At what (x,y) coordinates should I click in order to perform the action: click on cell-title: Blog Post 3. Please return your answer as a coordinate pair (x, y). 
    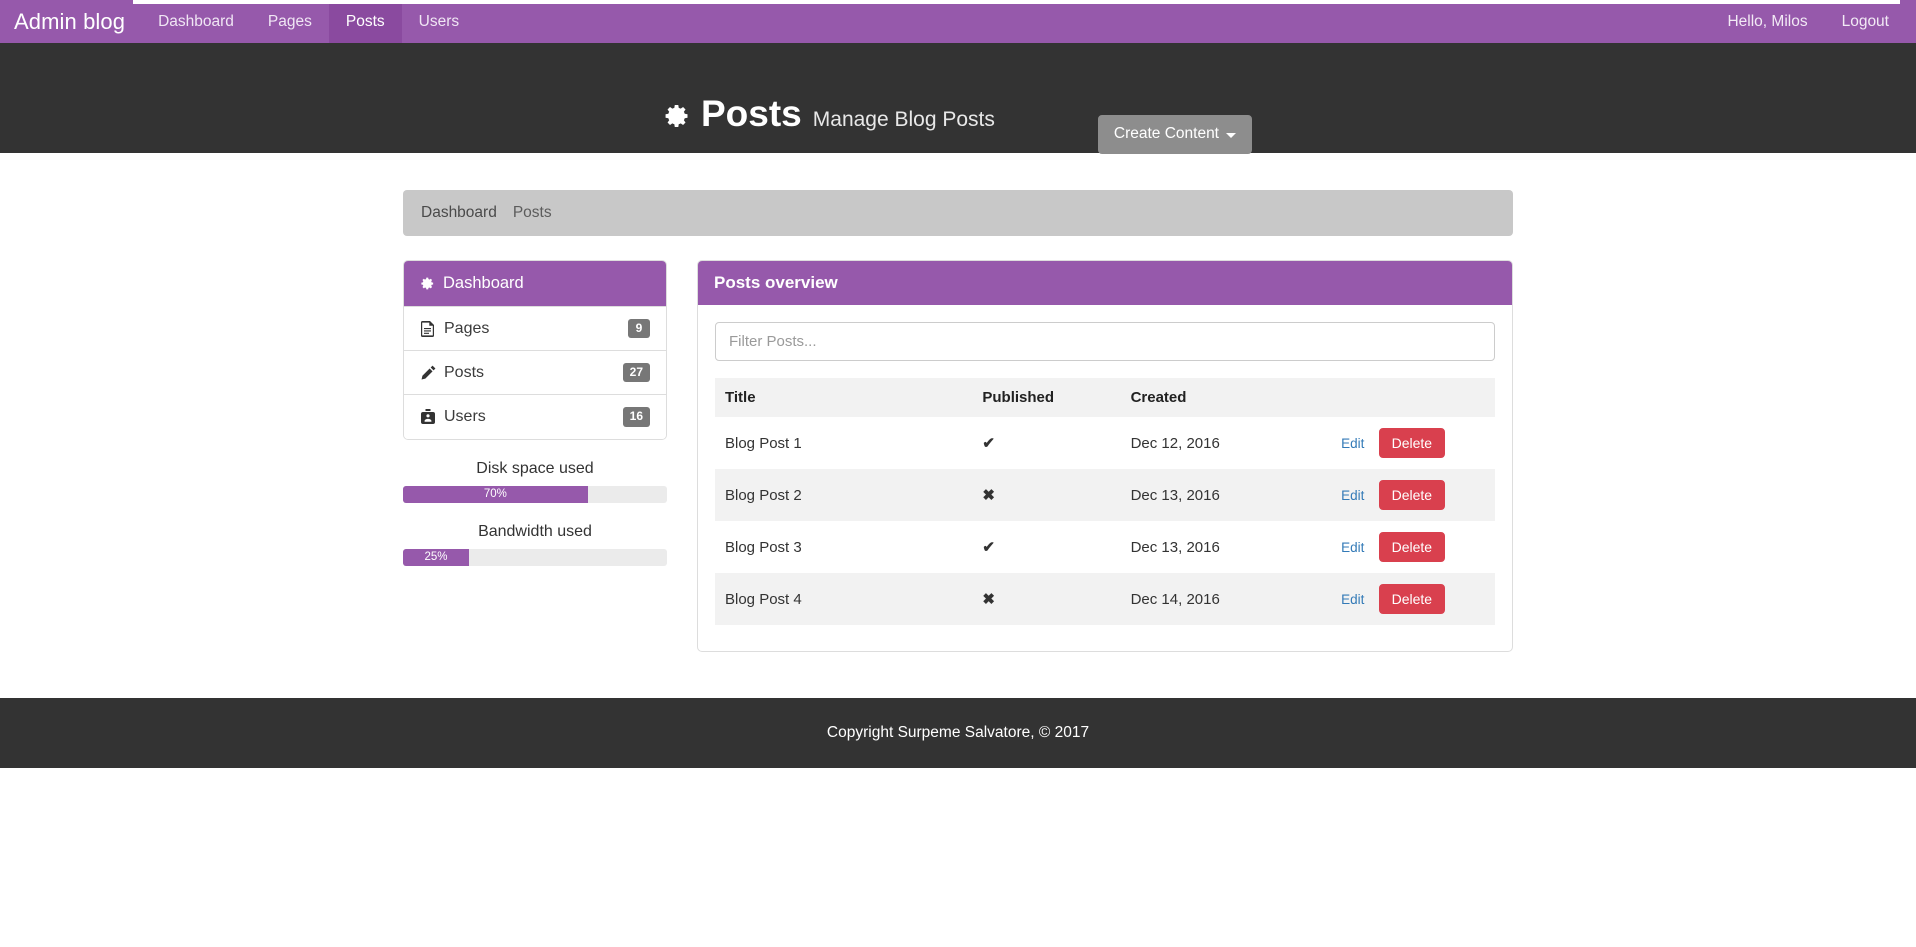
    Looking at the image, I should click on (763, 547).